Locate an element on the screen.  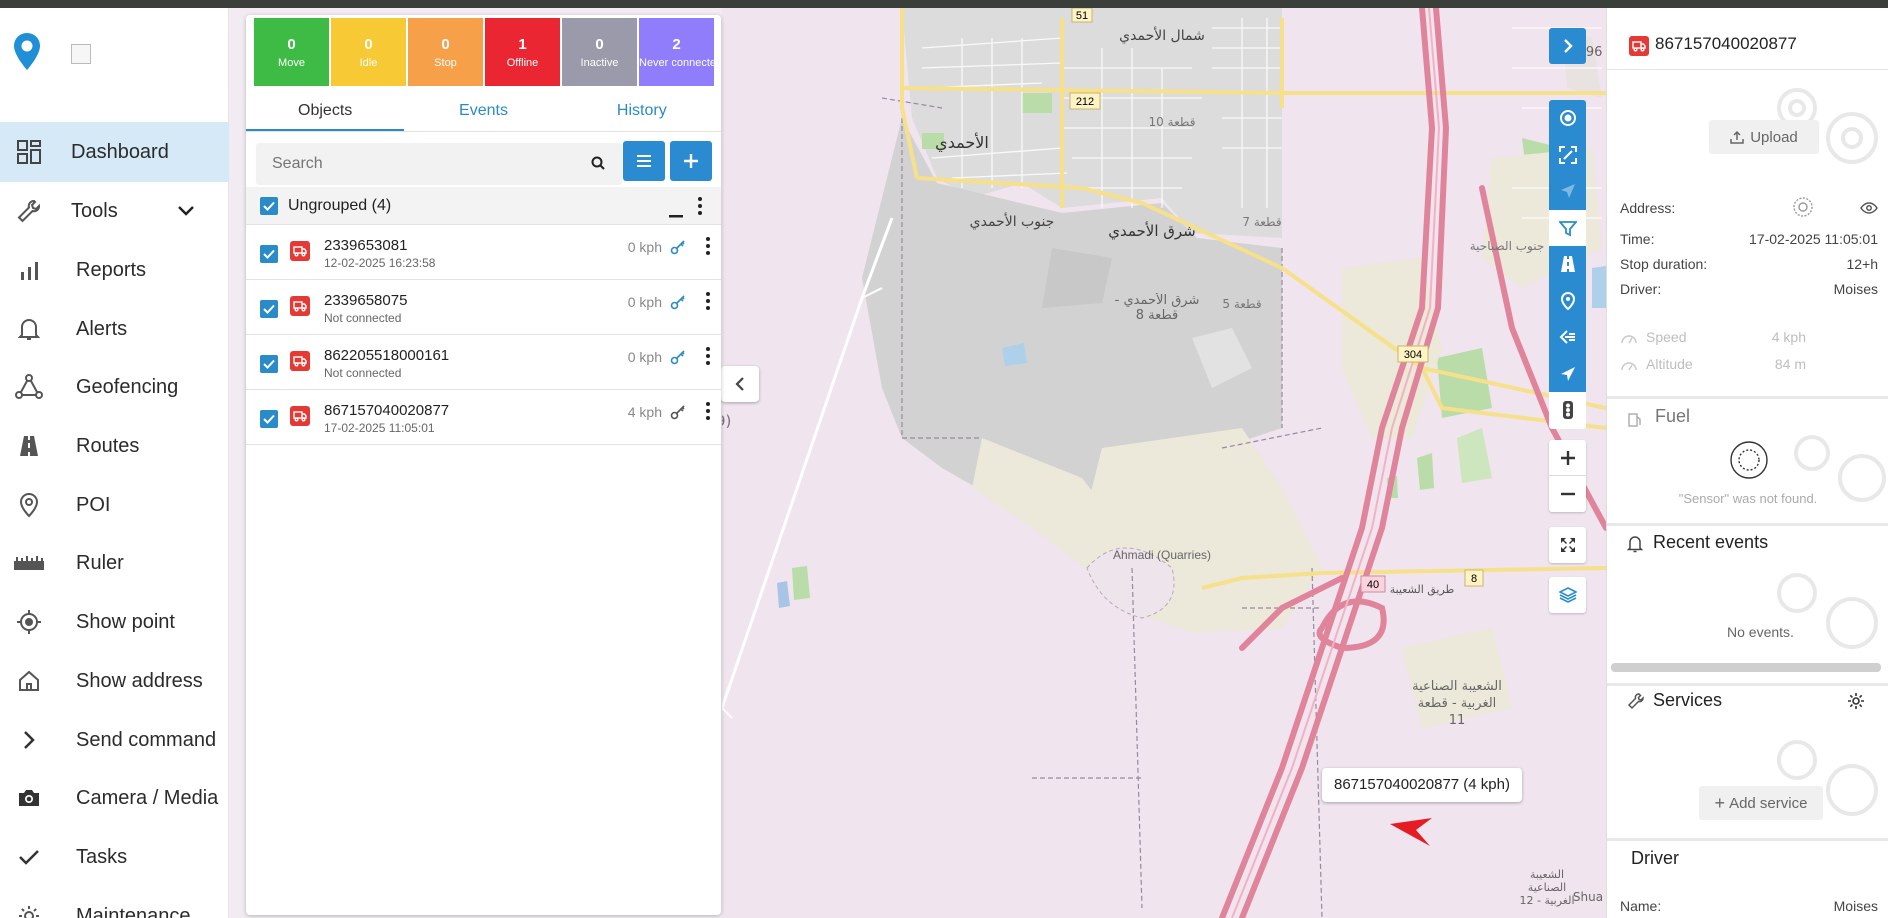
object-row: 862205518000161 Not connected 0 kph is located at coordinates (483, 362).